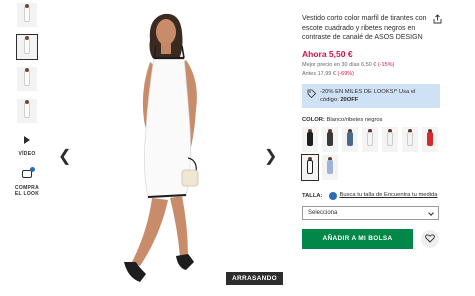 The height and width of the screenshot is (296, 475). What do you see at coordinates (64, 156) in the screenshot?
I see `previous-image-button: ❮` at bounding box center [64, 156].